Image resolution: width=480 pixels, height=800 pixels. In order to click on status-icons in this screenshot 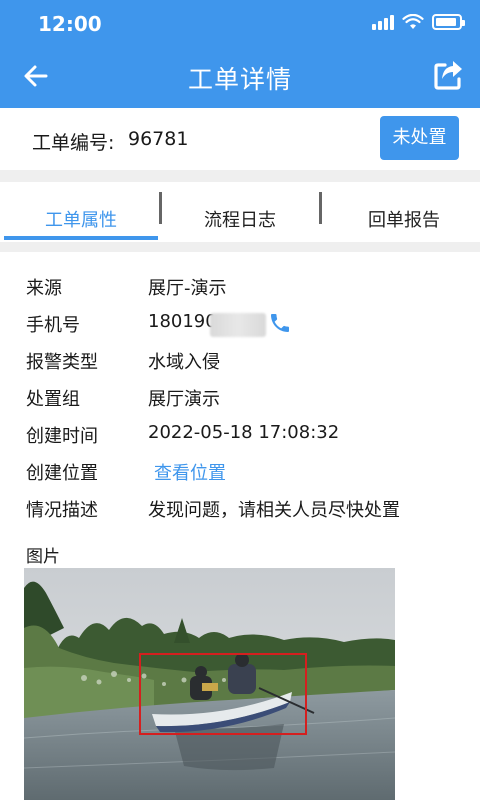, I will do `click(418, 22)`.